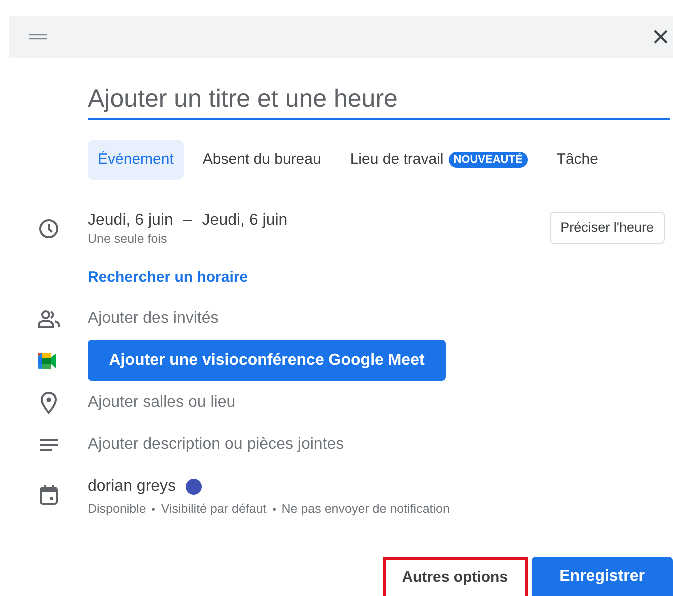  I want to click on new-badge: NOUVEAUTÉ, so click(488, 160).